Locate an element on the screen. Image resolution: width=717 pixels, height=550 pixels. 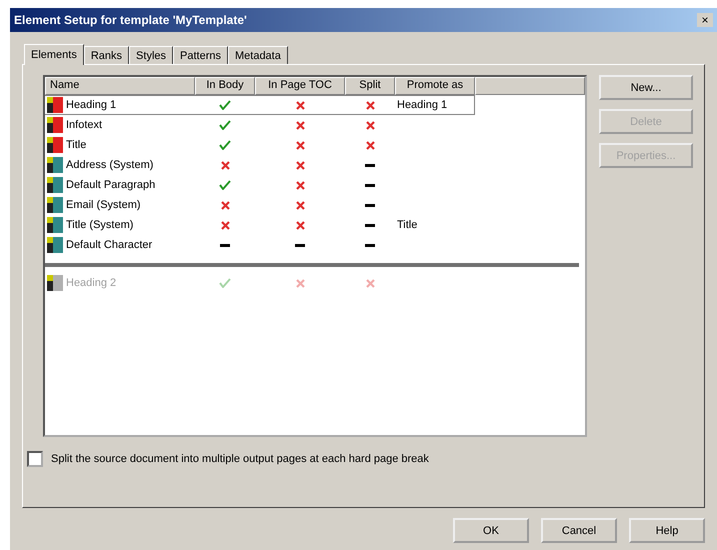
element-name: Infotext is located at coordinates (84, 125).